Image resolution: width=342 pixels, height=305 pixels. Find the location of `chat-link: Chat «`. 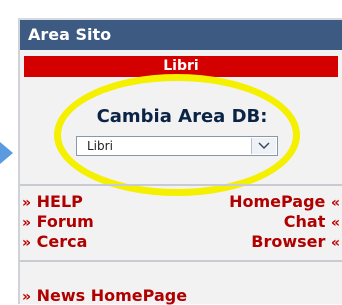

chat-link: Chat « is located at coordinates (312, 221).